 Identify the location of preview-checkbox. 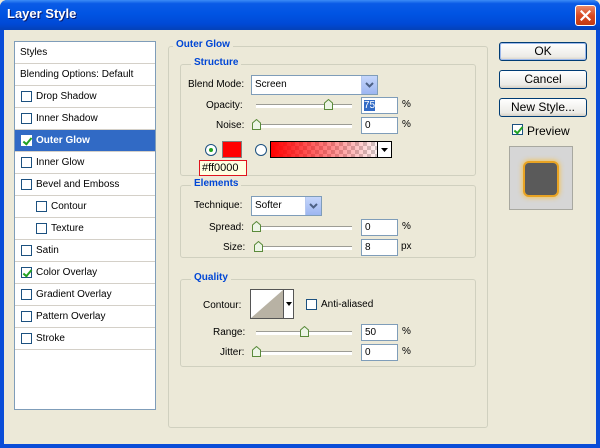
(517, 129).